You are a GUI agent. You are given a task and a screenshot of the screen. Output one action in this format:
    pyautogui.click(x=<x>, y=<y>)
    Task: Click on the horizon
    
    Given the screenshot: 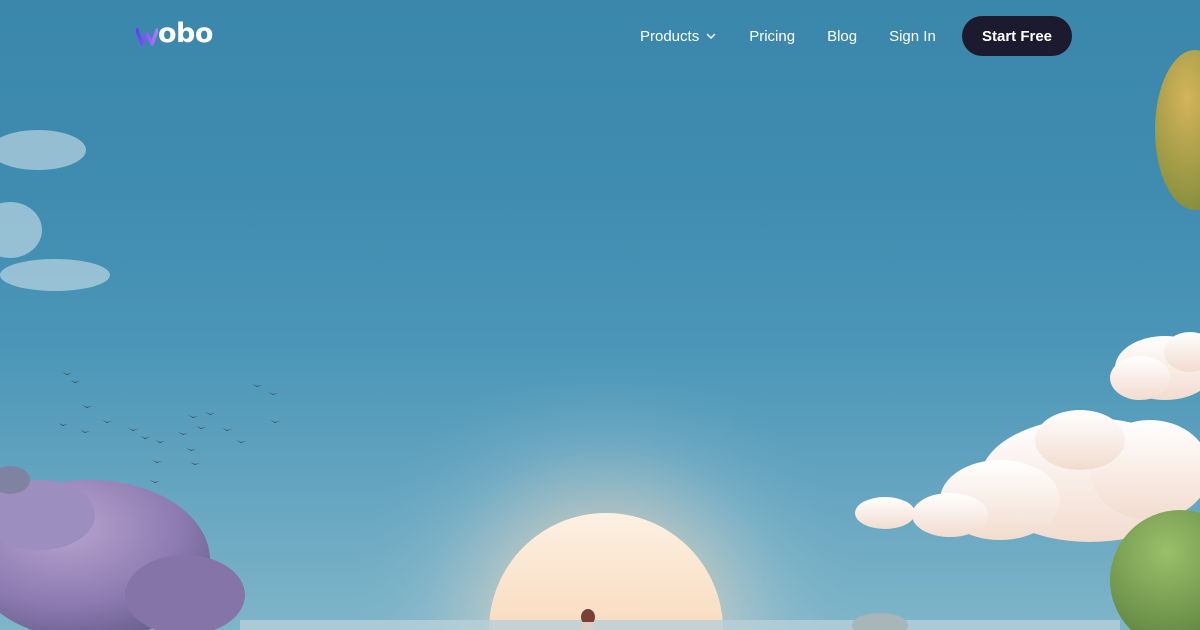 What is the action you would take?
    pyautogui.click(x=680, y=625)
    